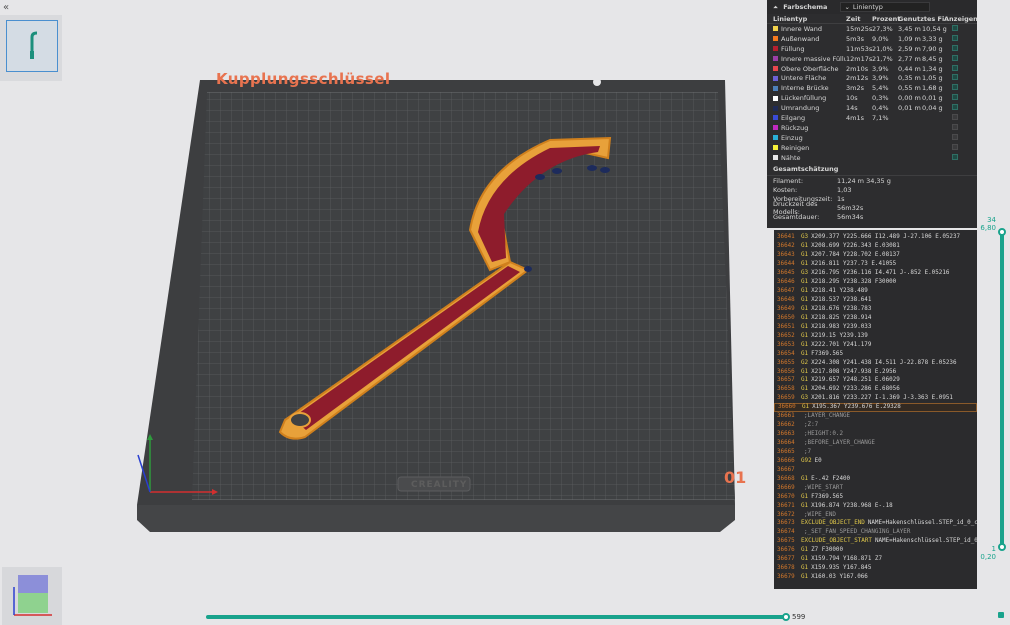  What do you see at coordinates (875, 469) in the screenshot?
I see `gcode-line: 36667` at bounding box center [875, 469].